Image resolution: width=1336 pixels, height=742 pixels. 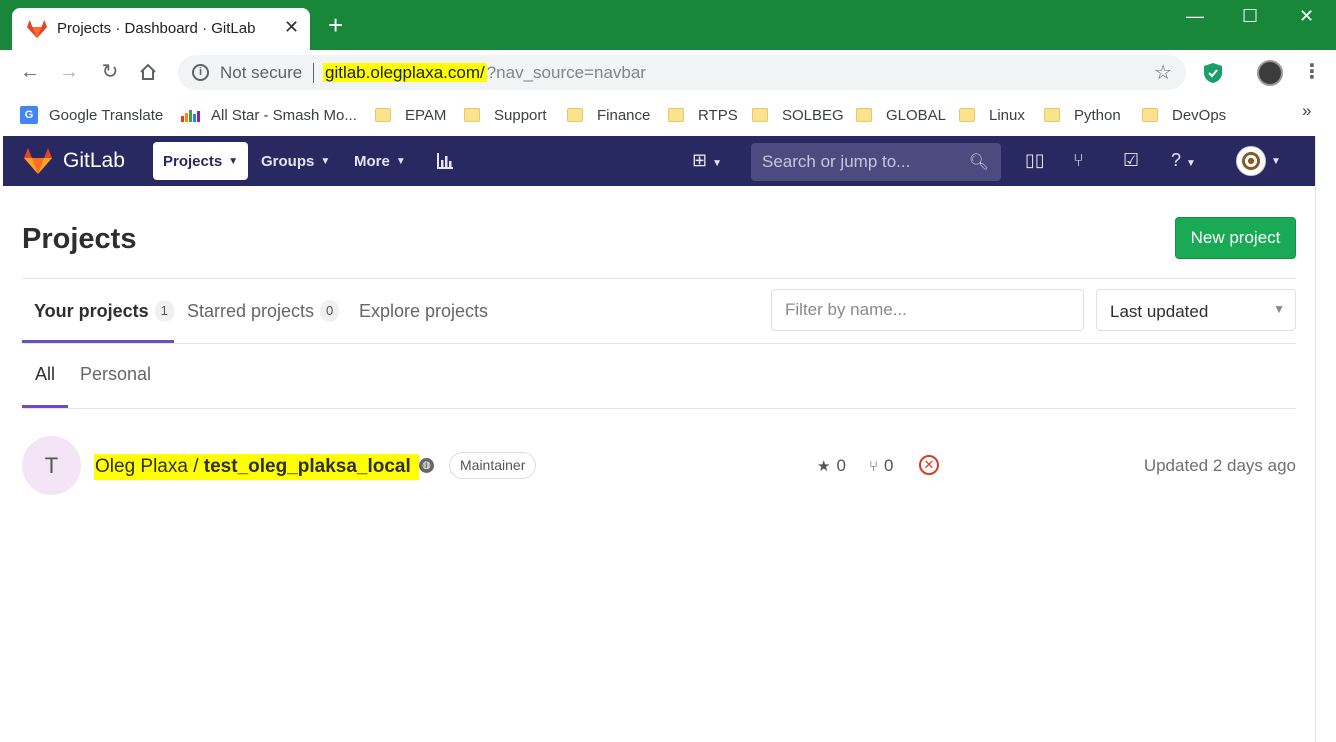 I want to click on url-query: ?nav_source=navbar, so click(x=566, y=72).